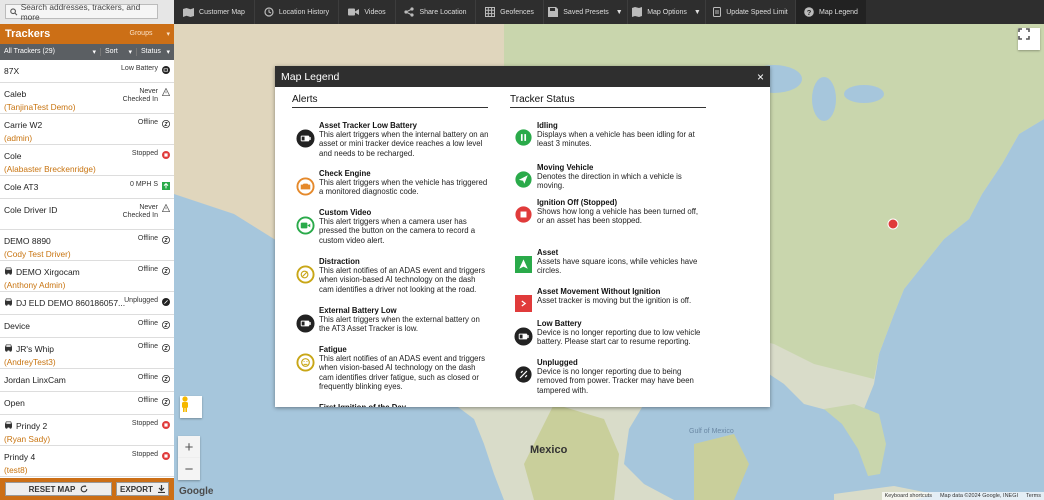 The height and width of the screenshot is (500, 1044). Describe the element at coordinates (20, 457) in the screenshot. I see `tracker-name-text: Prindy 4` at that location.